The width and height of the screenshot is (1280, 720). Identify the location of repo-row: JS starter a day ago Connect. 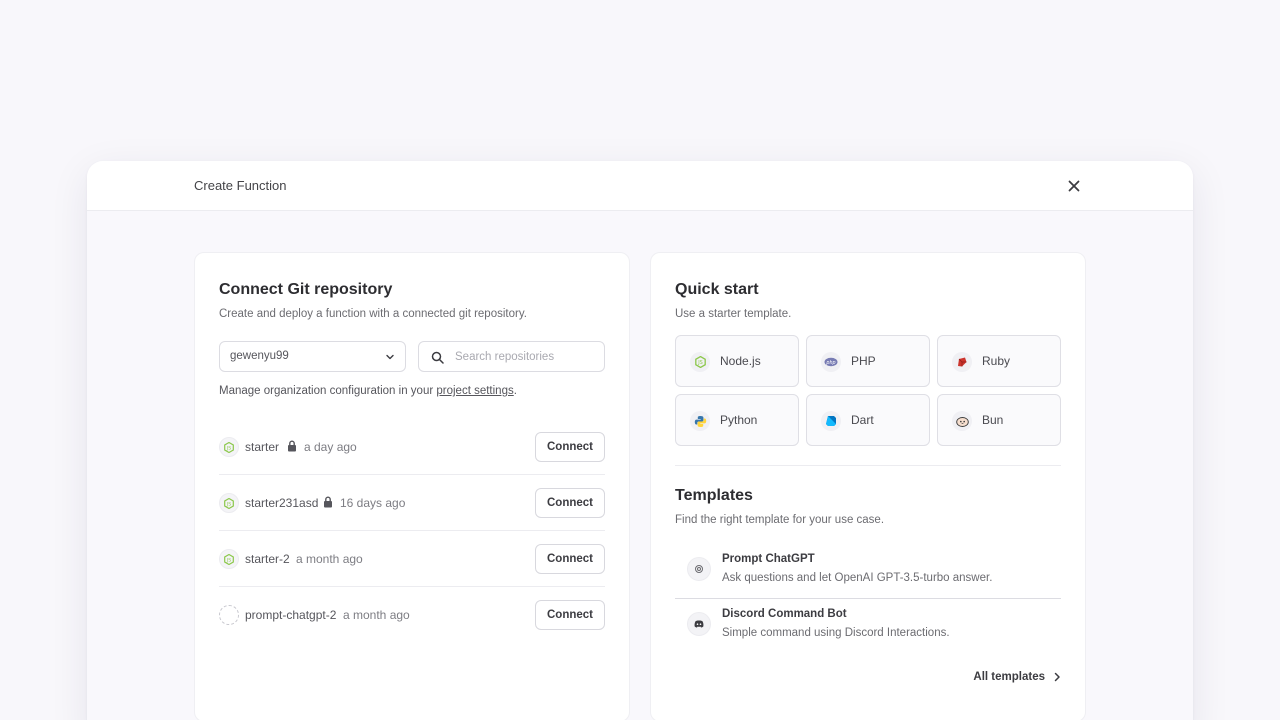
(412, 447).